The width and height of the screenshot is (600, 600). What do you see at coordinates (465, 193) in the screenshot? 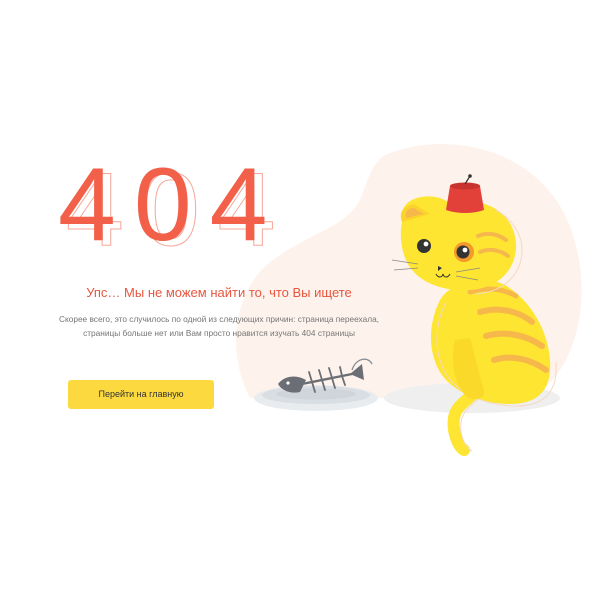
I see `fez-hat-icon` at bounding box center [465, 193].